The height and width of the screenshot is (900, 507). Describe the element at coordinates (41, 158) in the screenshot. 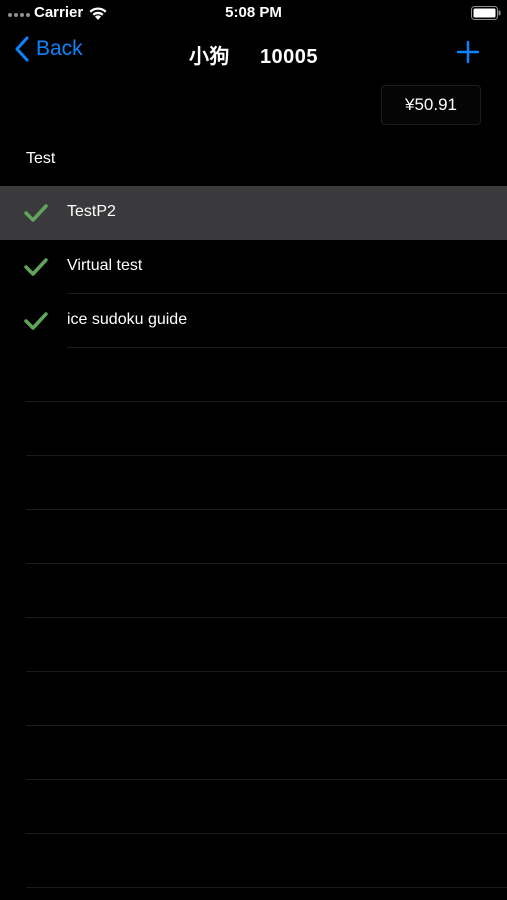

I see `section-header: Test` at that location.